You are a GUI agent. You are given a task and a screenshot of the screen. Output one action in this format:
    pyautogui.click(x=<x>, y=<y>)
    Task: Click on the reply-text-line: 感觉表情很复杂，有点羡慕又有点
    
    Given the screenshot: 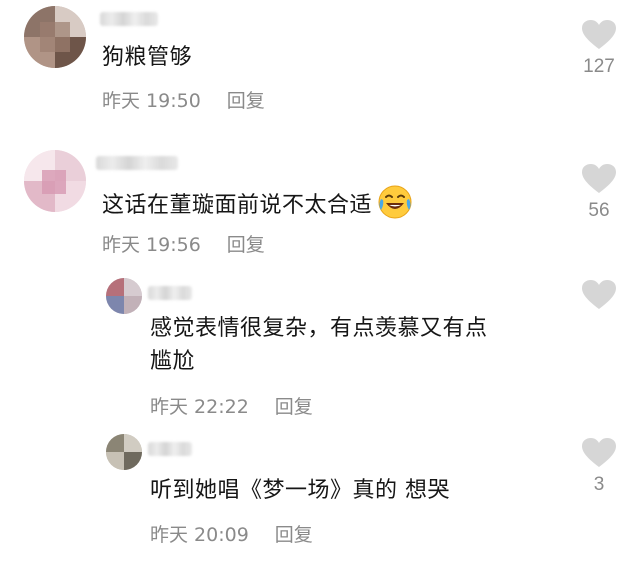 What is the action you would take?
    pyautogui.click(x=319, y=328)
    